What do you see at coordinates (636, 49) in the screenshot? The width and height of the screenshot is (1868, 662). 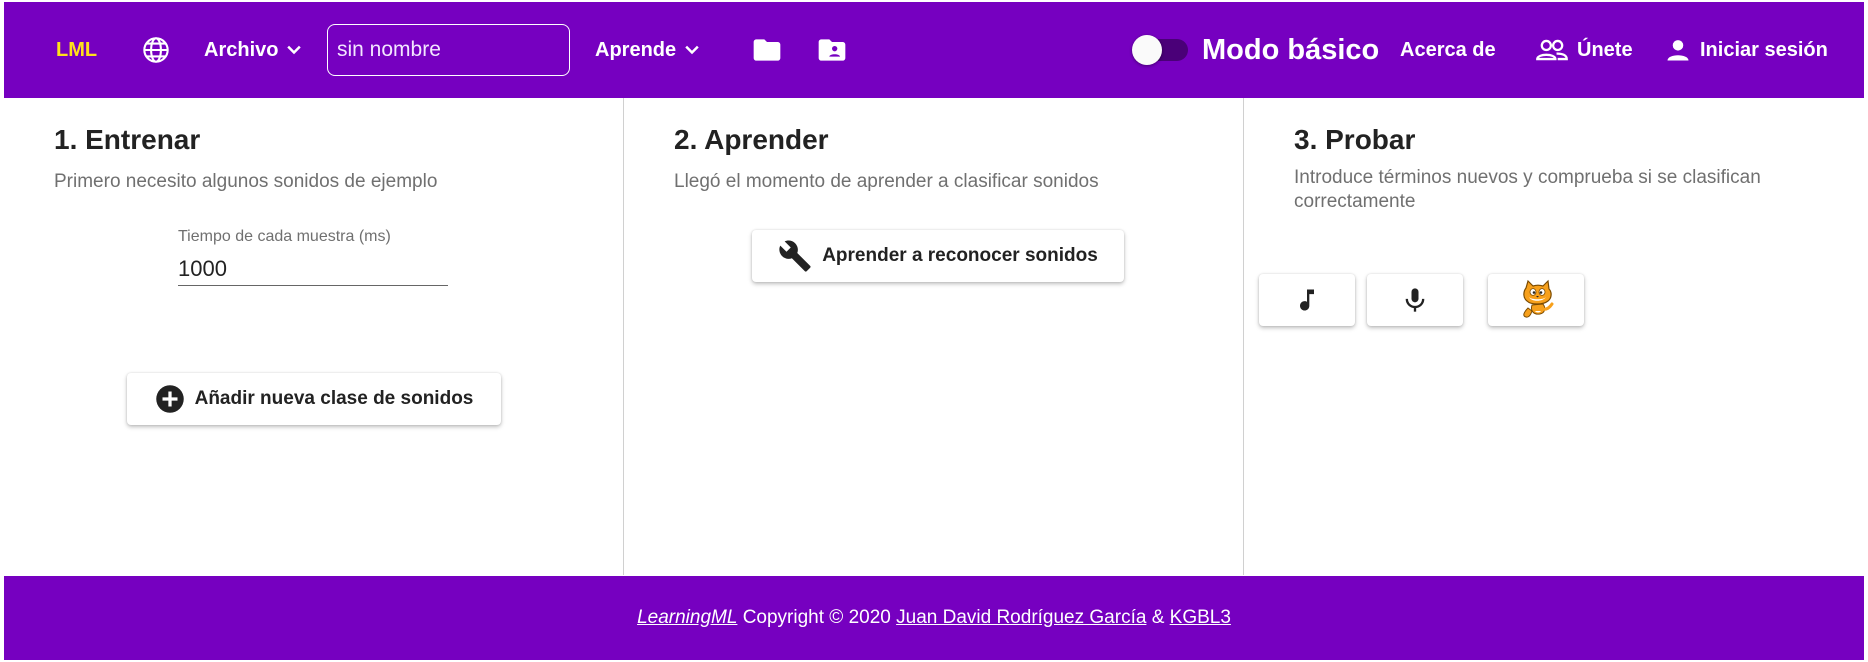 I see `aprende-label: Aprende` at bounding box center [636, 49].